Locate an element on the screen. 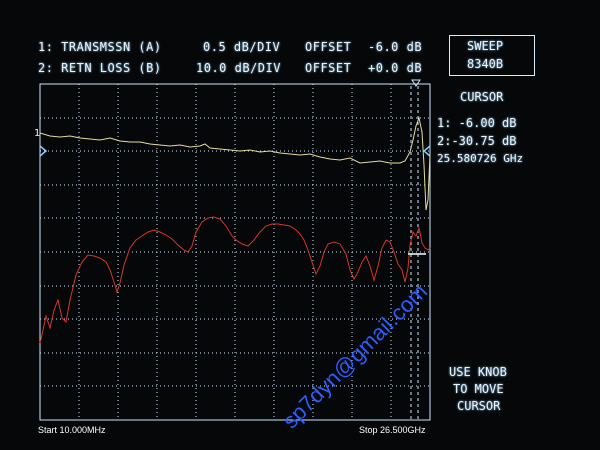  start-frequency: Start 10.000MHz is located at coordinates (72, 430).